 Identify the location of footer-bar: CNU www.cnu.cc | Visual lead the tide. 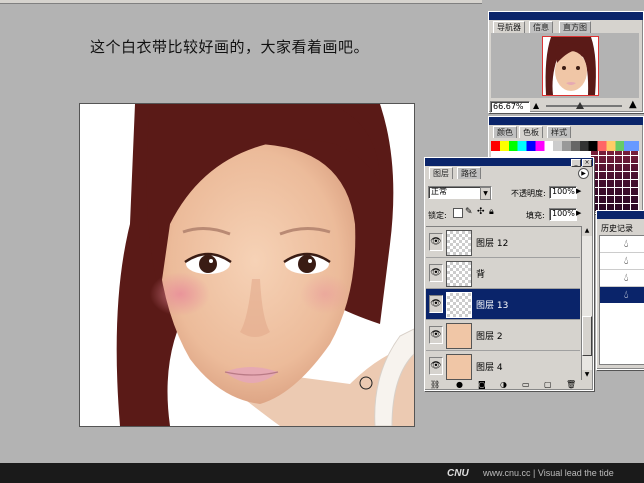
(322, 473).